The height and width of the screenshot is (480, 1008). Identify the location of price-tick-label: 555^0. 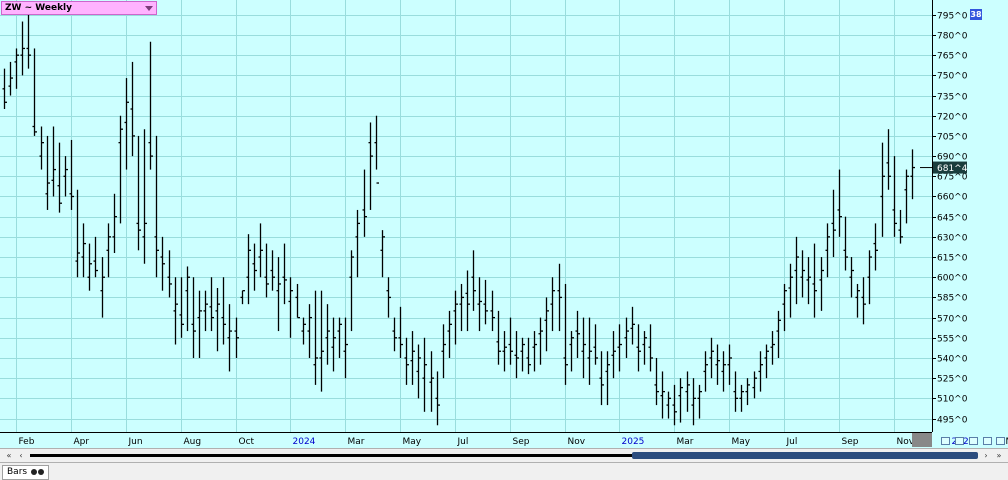
(952, 340).